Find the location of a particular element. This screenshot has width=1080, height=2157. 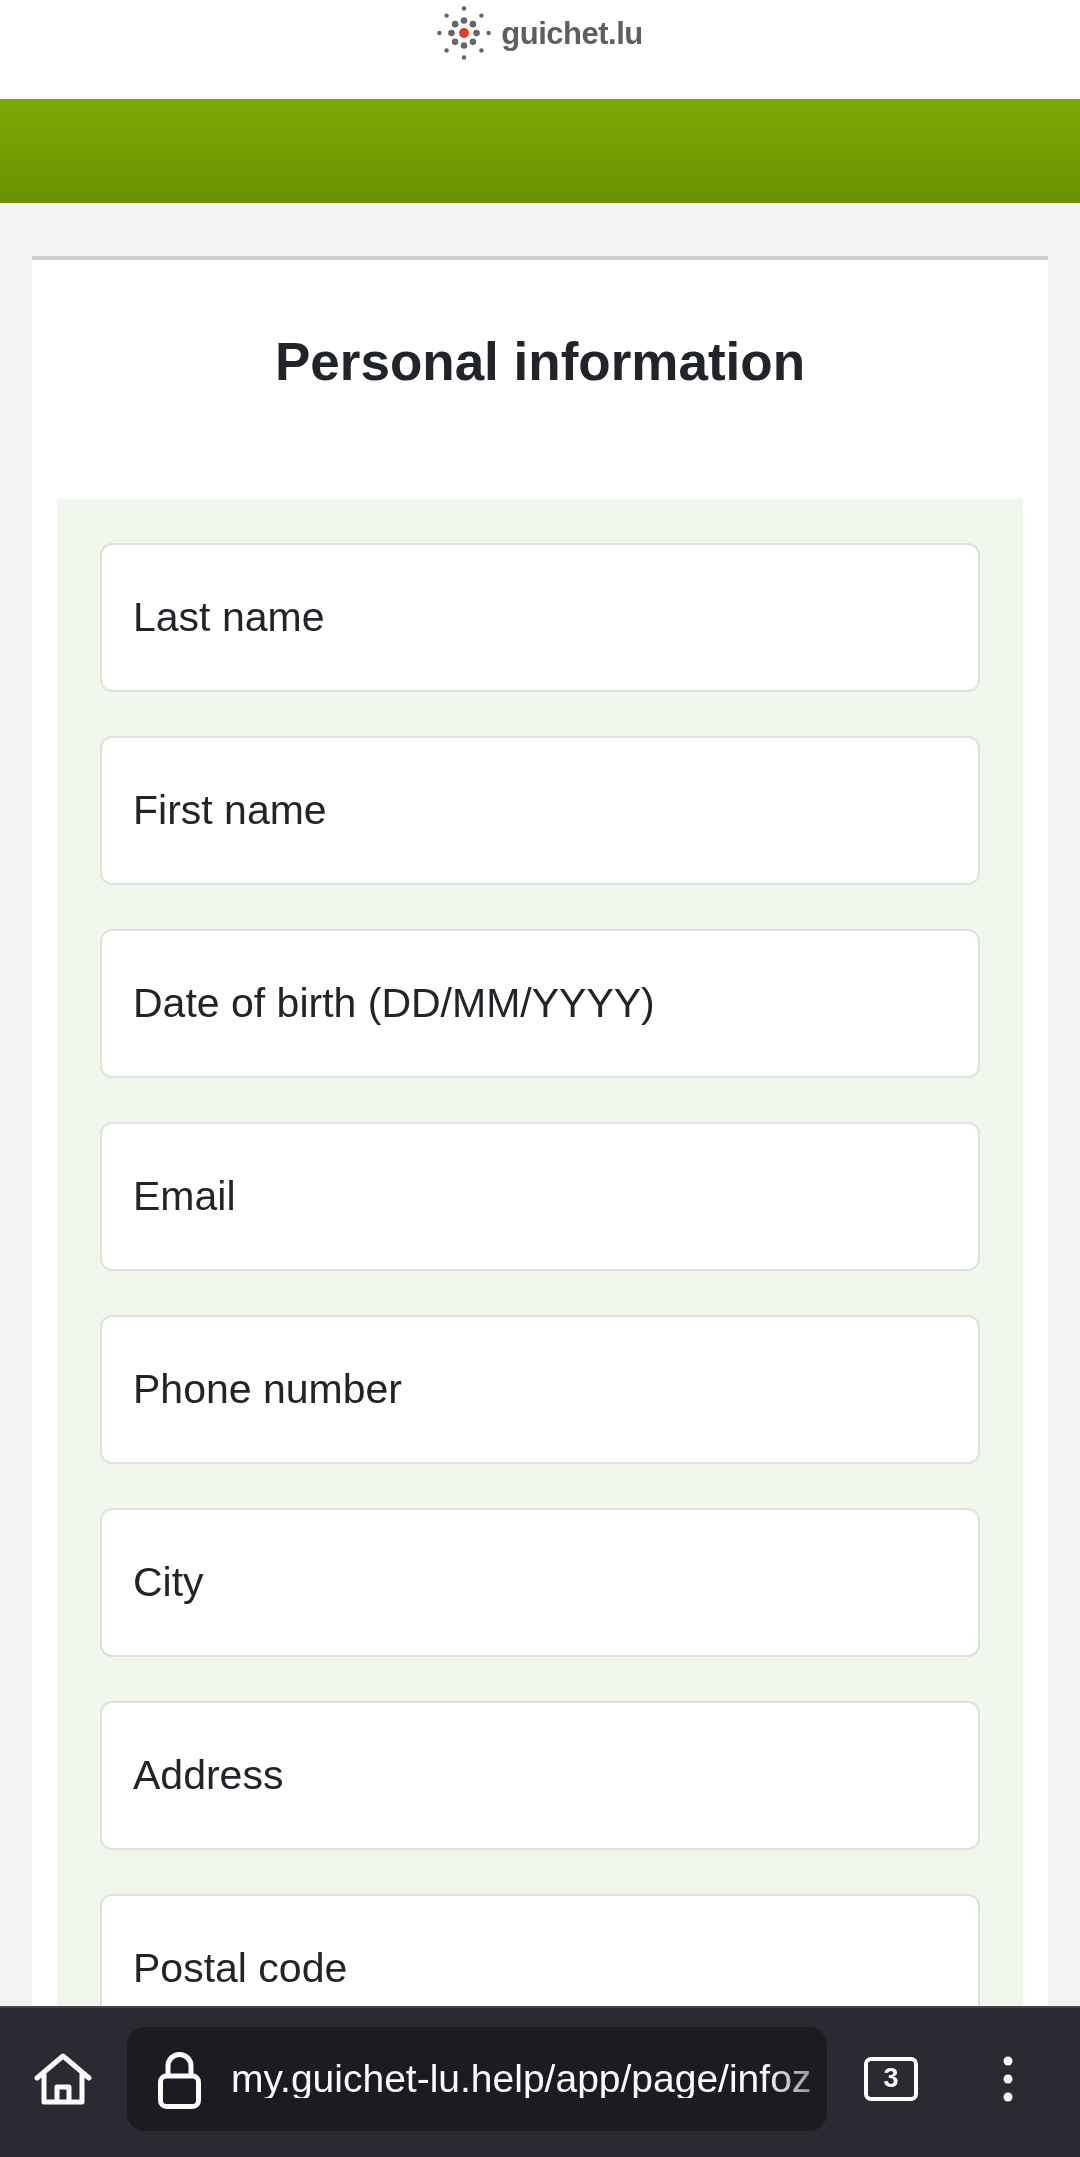

input-field: Phone number is located at coordinates (540, 1389).